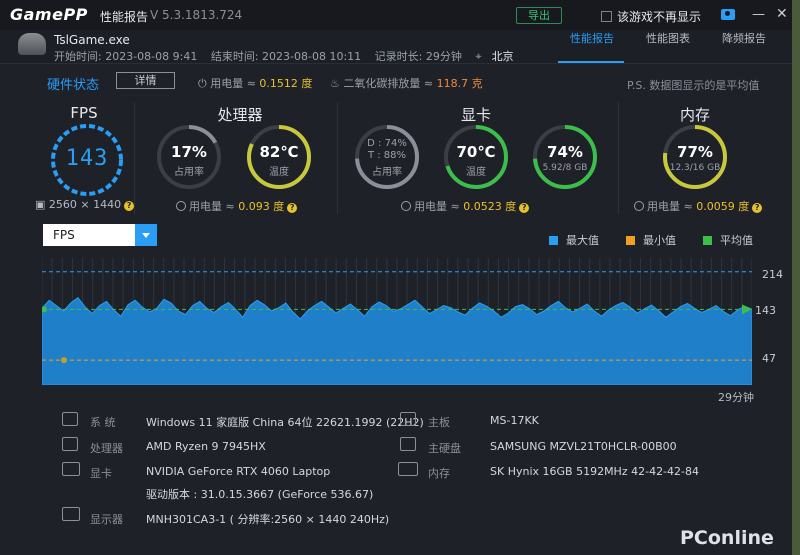 This screenshot has width=800, height=555. What do you see at coordinates (260, 494) in the screenshot?
I see `driver-value: 驱动版本 : 31.0.15.3667 (GeForce 536.67)` at bounding box center [260, 494].